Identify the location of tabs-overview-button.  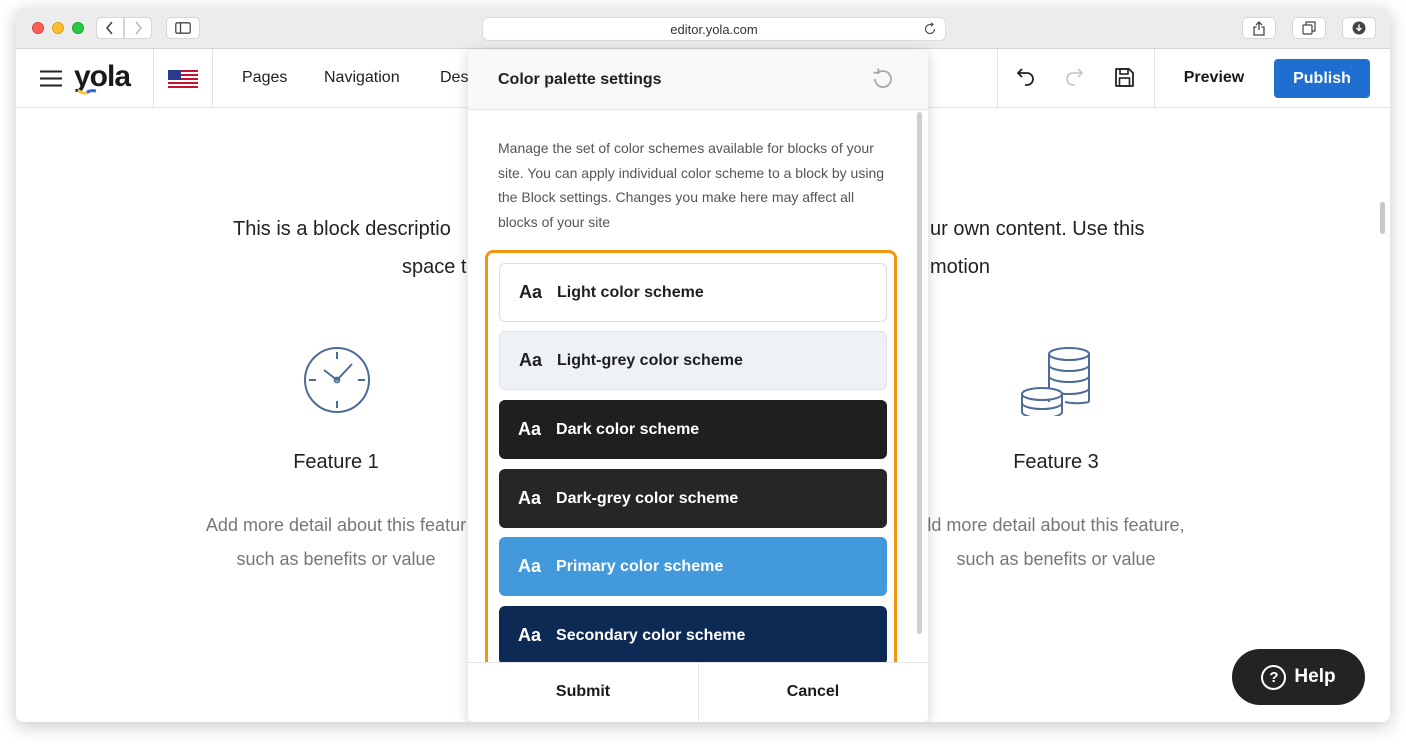
(1309, 28).